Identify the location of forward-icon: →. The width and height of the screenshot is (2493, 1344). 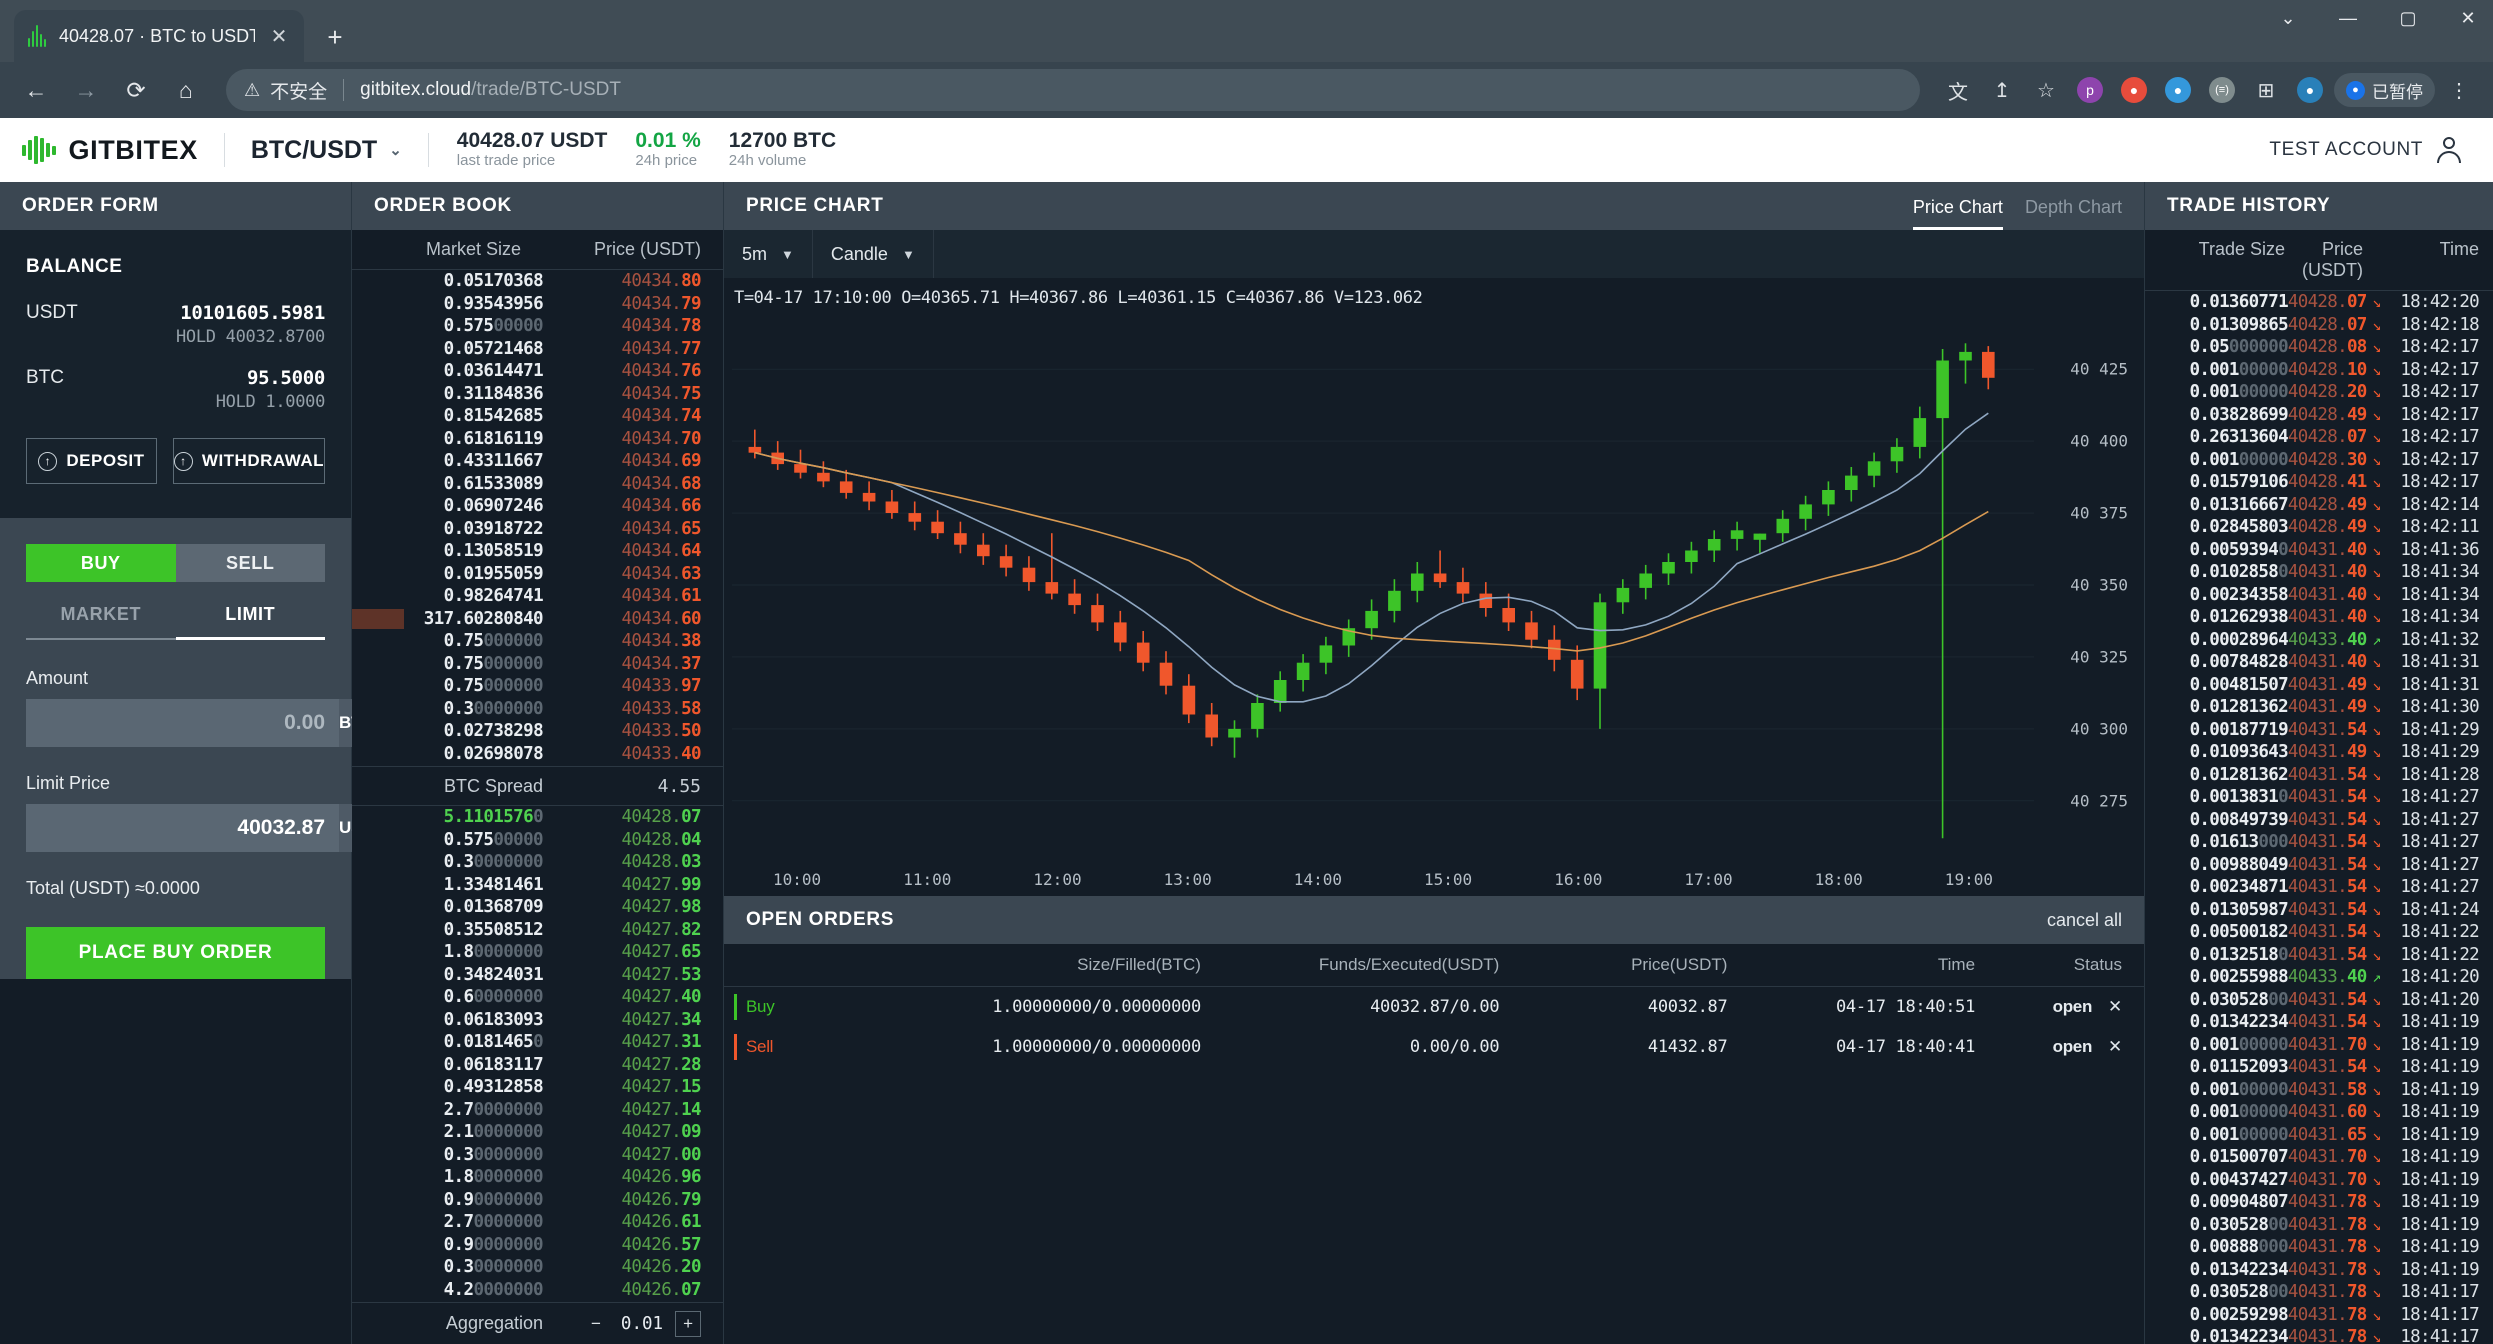
(86, 90).